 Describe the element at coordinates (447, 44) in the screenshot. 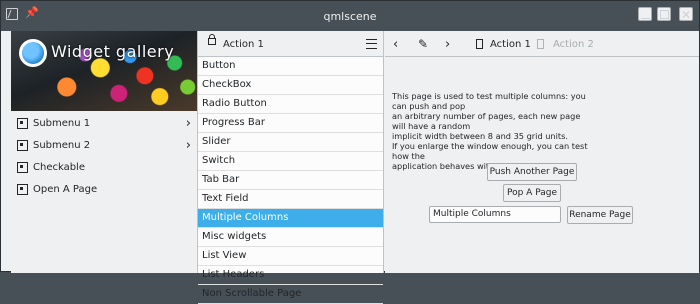

I see `forward-icon: ›` at that location.